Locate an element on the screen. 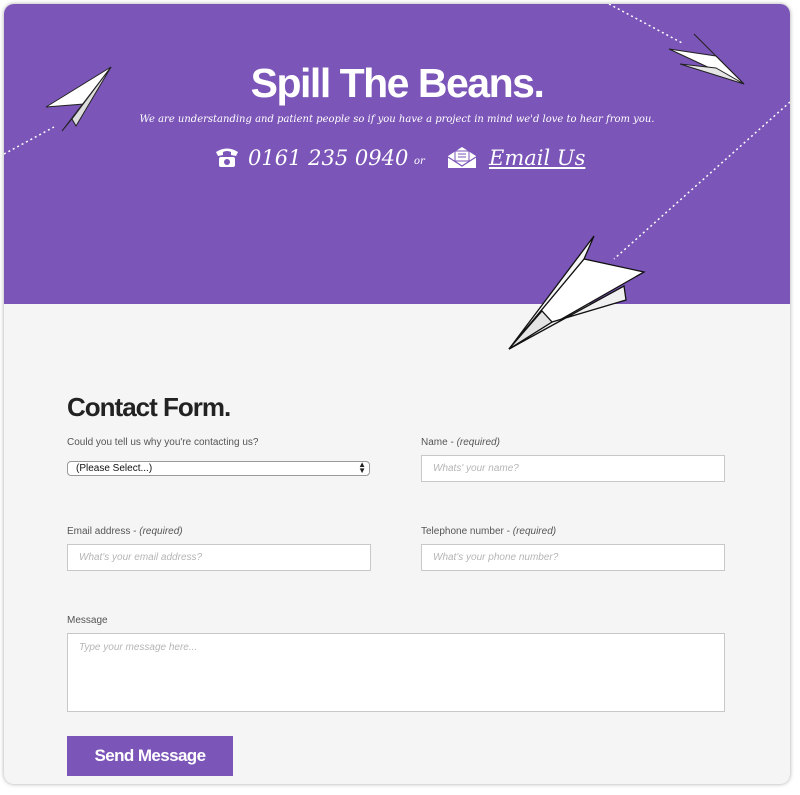 This screenshot has height=795, width=800. email-input: What's your email address? is located at coordinates (219, 557).